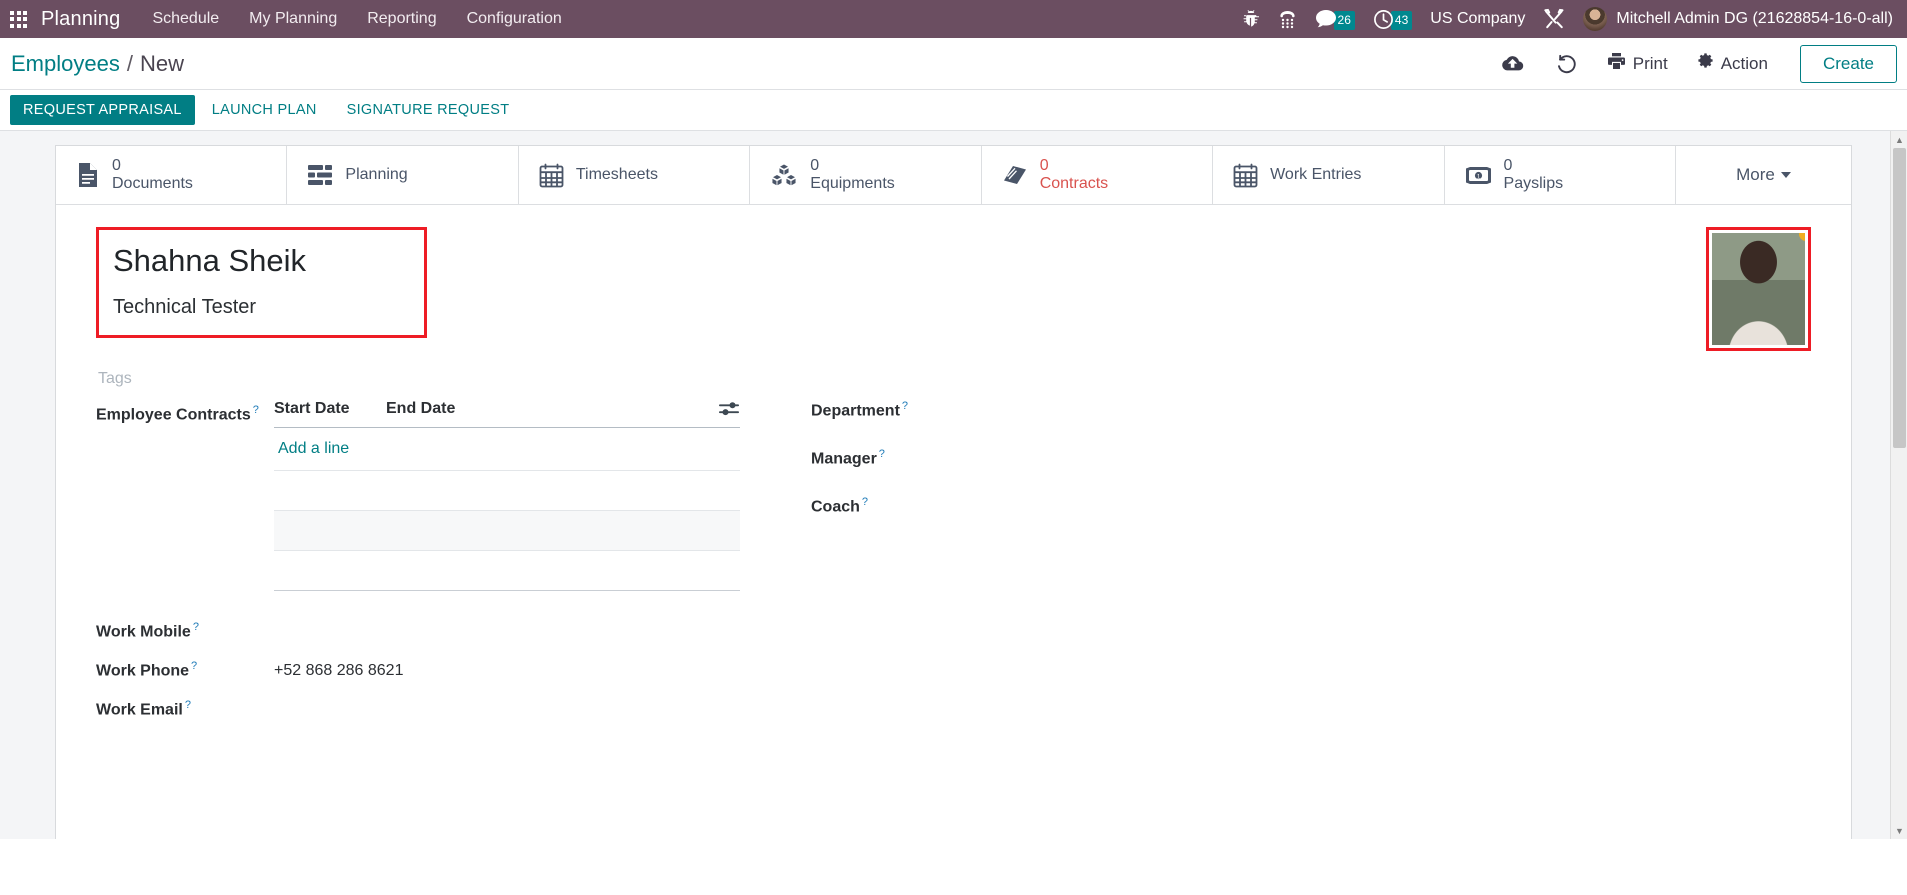  What do you see at coordinates (261, 282) in the screenshot?
I see `employee-identity-highlight: Shahna Sheik Technical Tester` at bounding box center [261, 282].